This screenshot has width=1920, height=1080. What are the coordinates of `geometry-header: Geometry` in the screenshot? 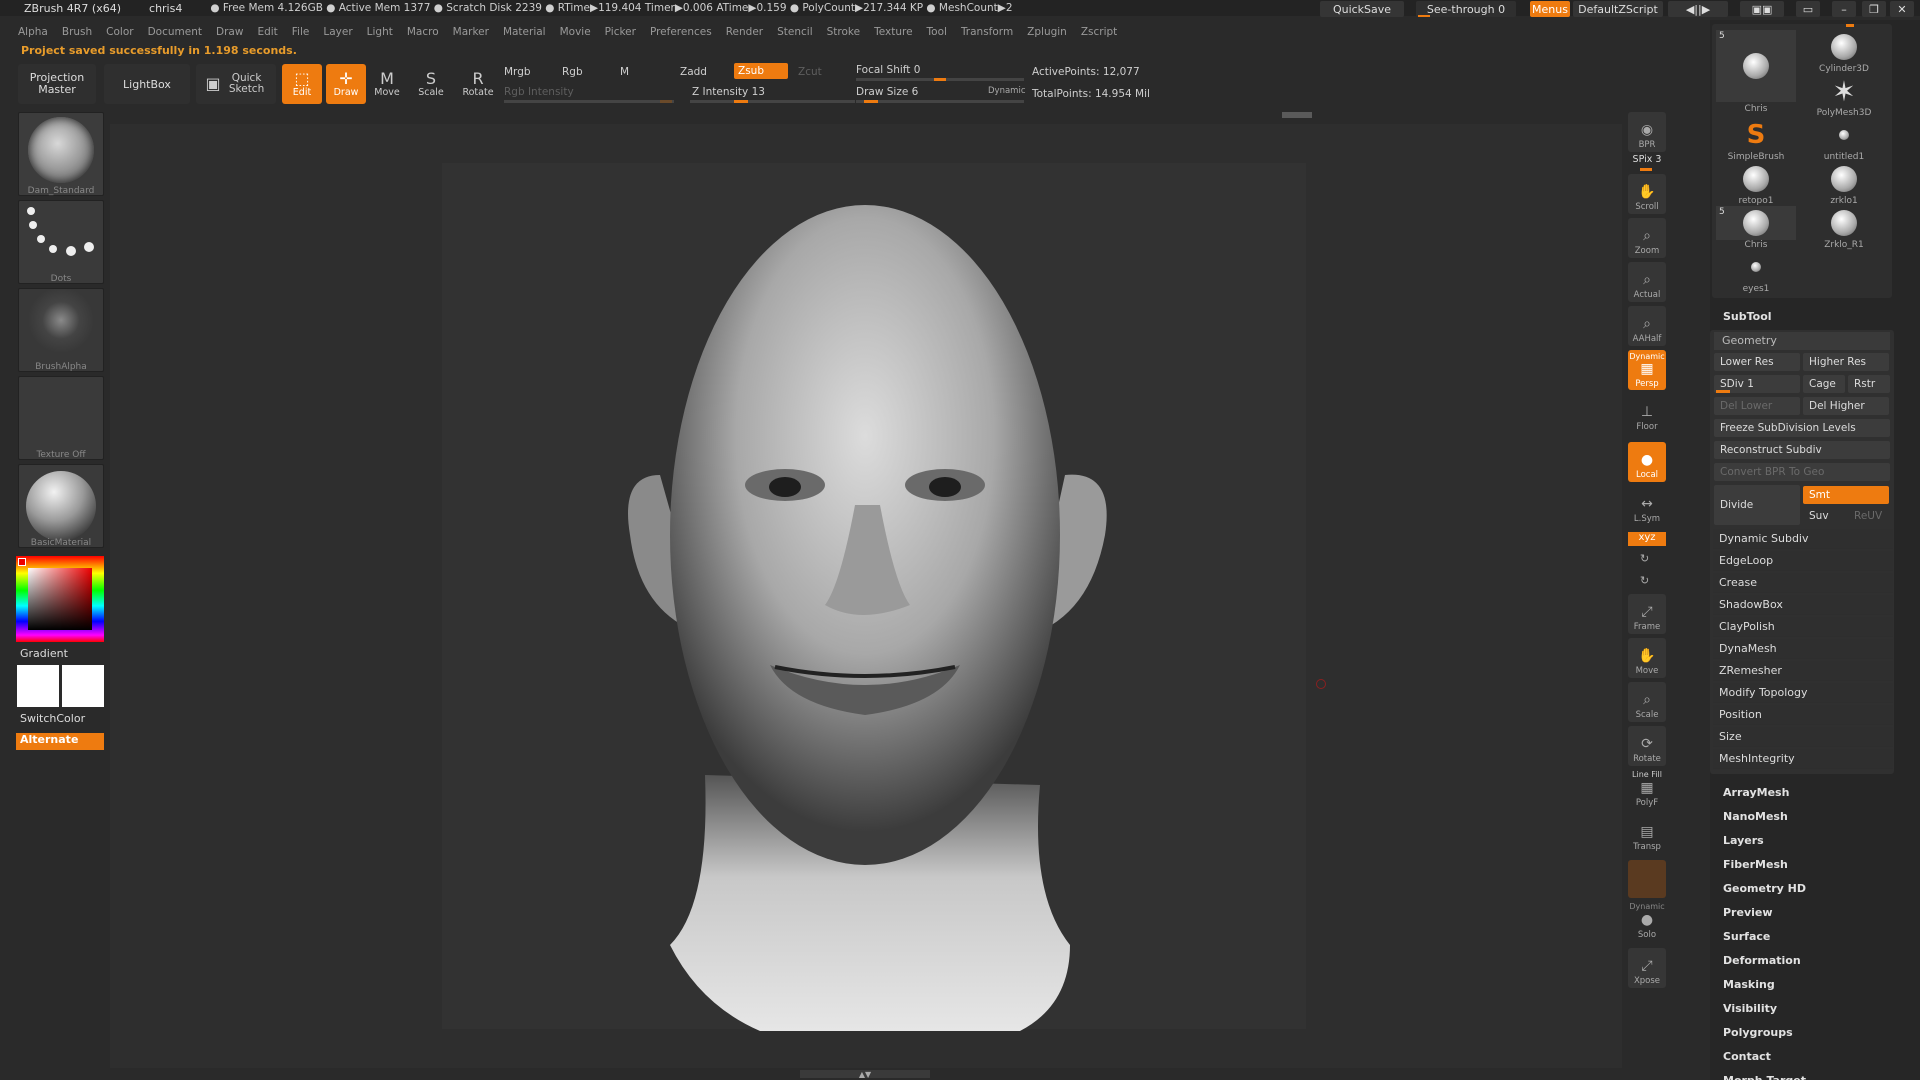 It's located at (1802, 341).